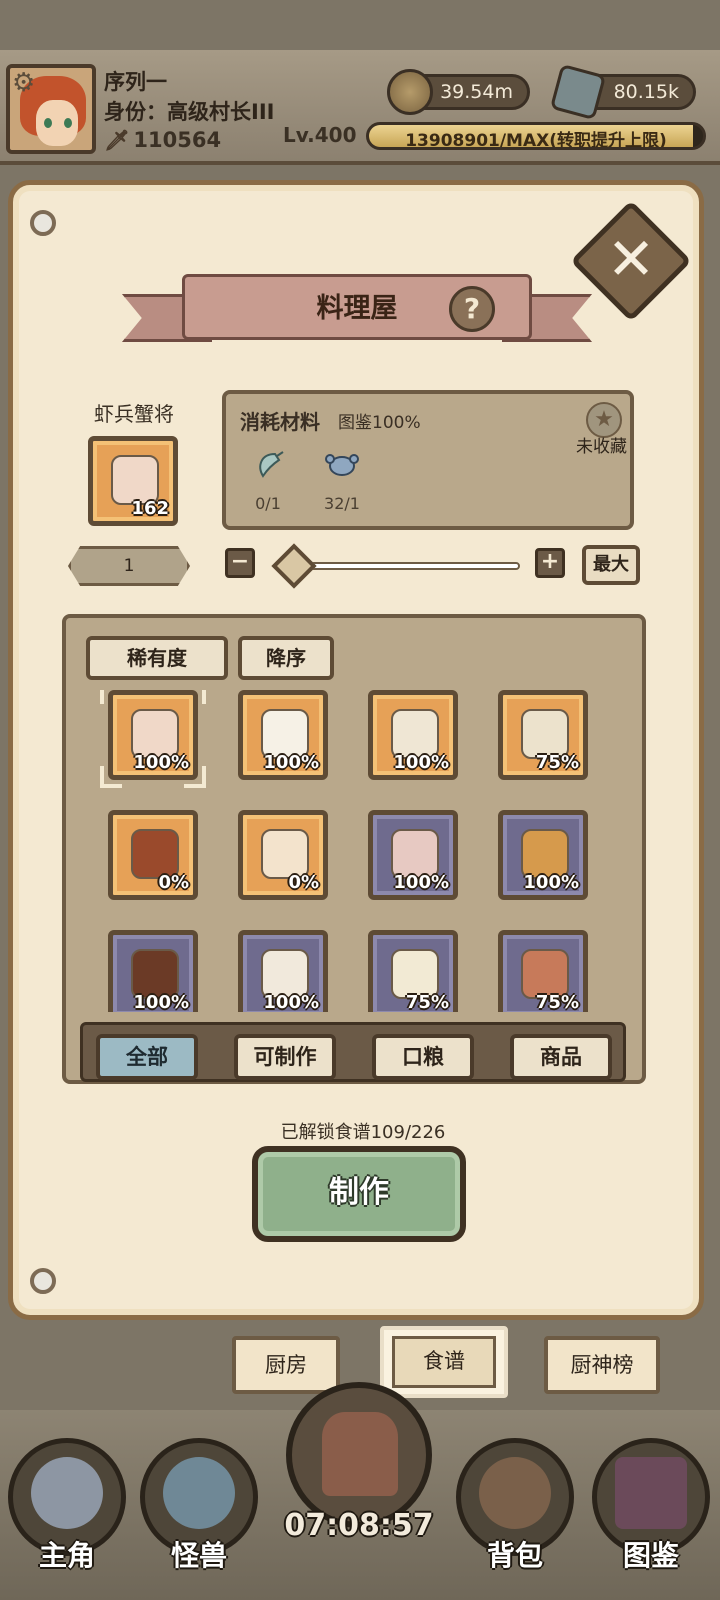 The width and height of the screenshot is (720, 1600). What do you see at coordinates (150, 508) in the screenshot?
I see `selected-recipe-count: 162` at bounding box center [150, 508].